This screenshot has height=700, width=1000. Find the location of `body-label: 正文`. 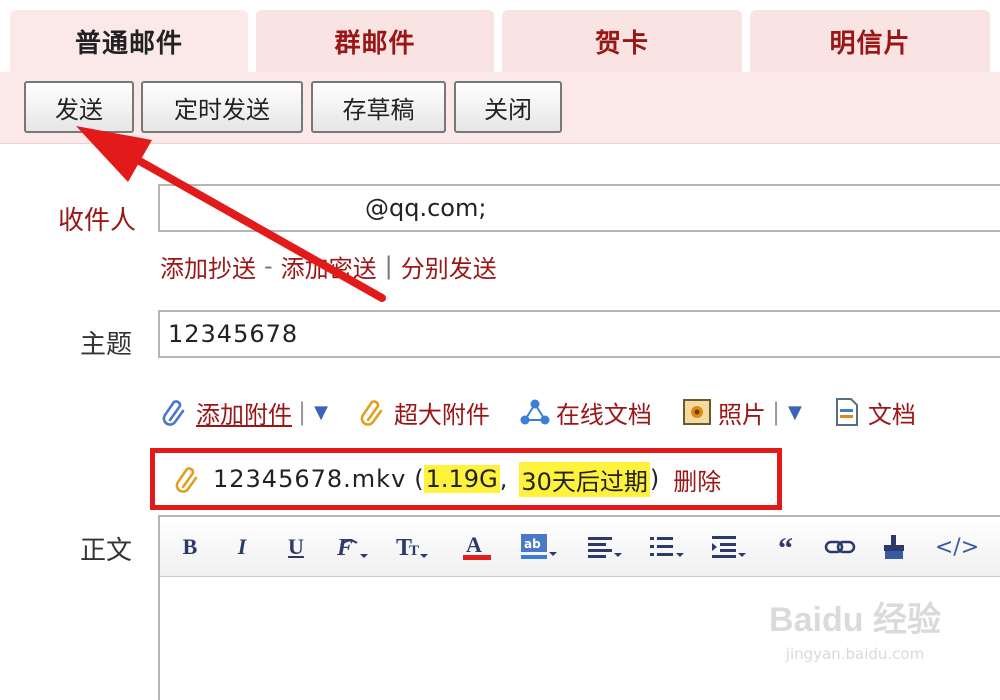

body-label: 正文 is located at coordinates (106, 551).